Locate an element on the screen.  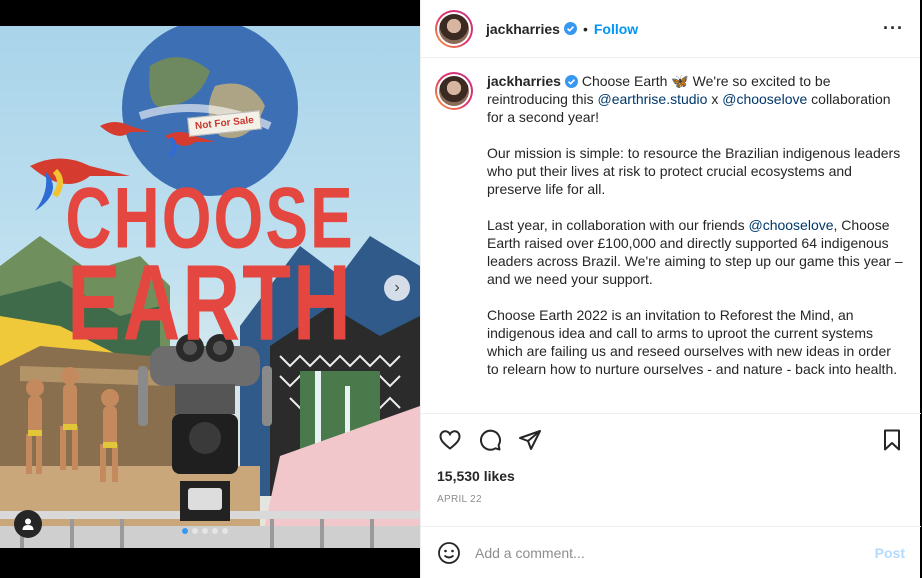
like-count: 15,530 likes is located at coordinates (671, 476).